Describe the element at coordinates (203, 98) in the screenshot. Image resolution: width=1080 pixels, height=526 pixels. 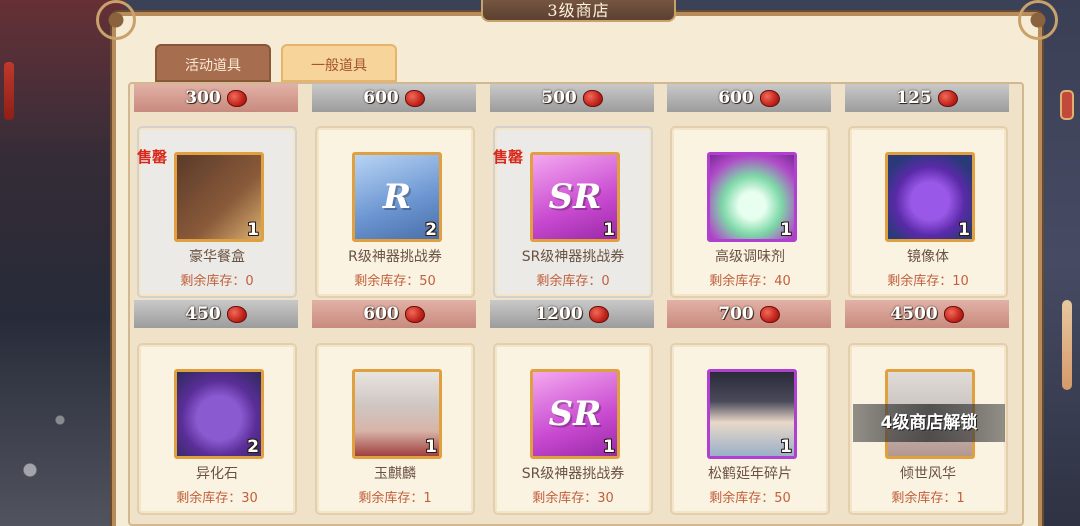
I see `price-value: 300` at that location.